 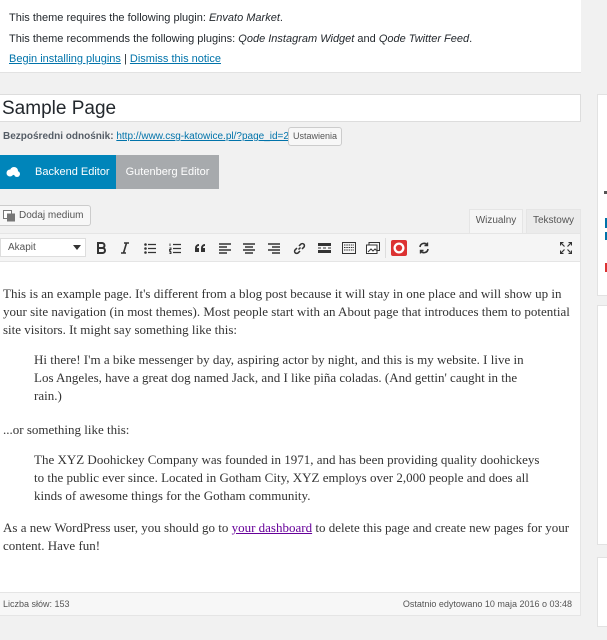 What do you see at coordinates (282, 109) in the screenshot?
I see `post-title-input` at bounding box center [282, 109].